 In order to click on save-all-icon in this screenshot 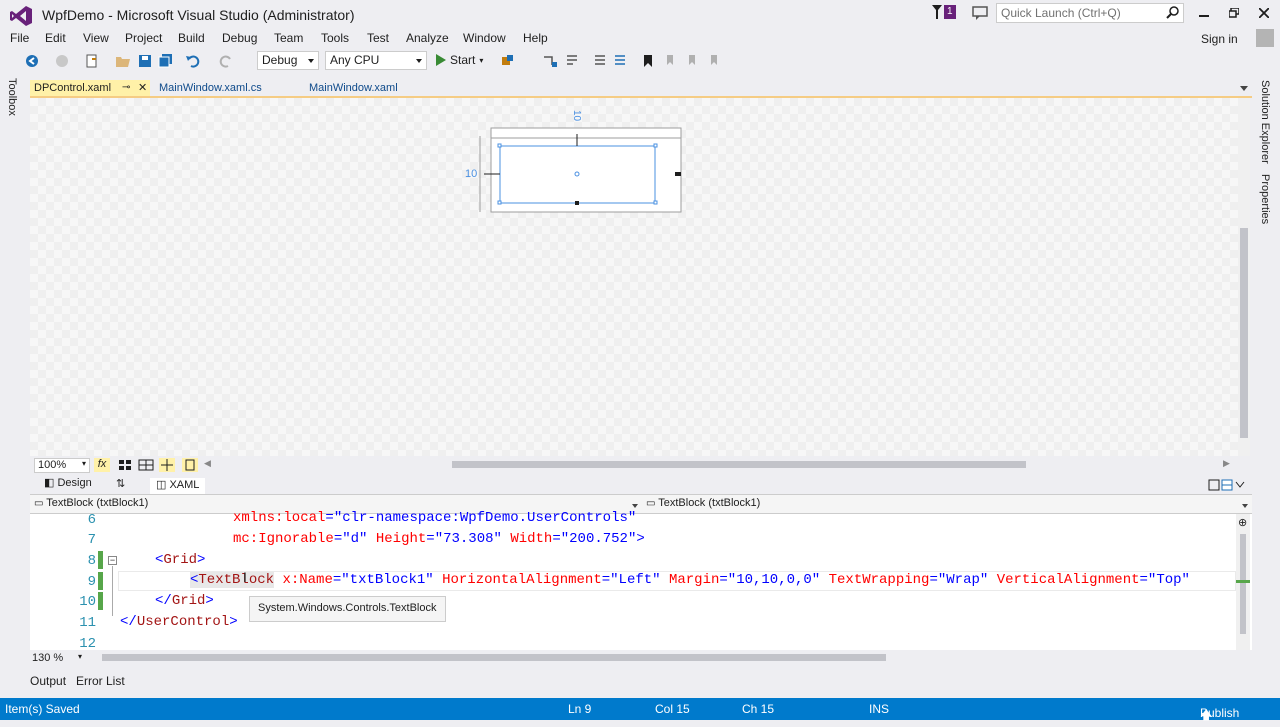, I will do `click(166, 61)`.